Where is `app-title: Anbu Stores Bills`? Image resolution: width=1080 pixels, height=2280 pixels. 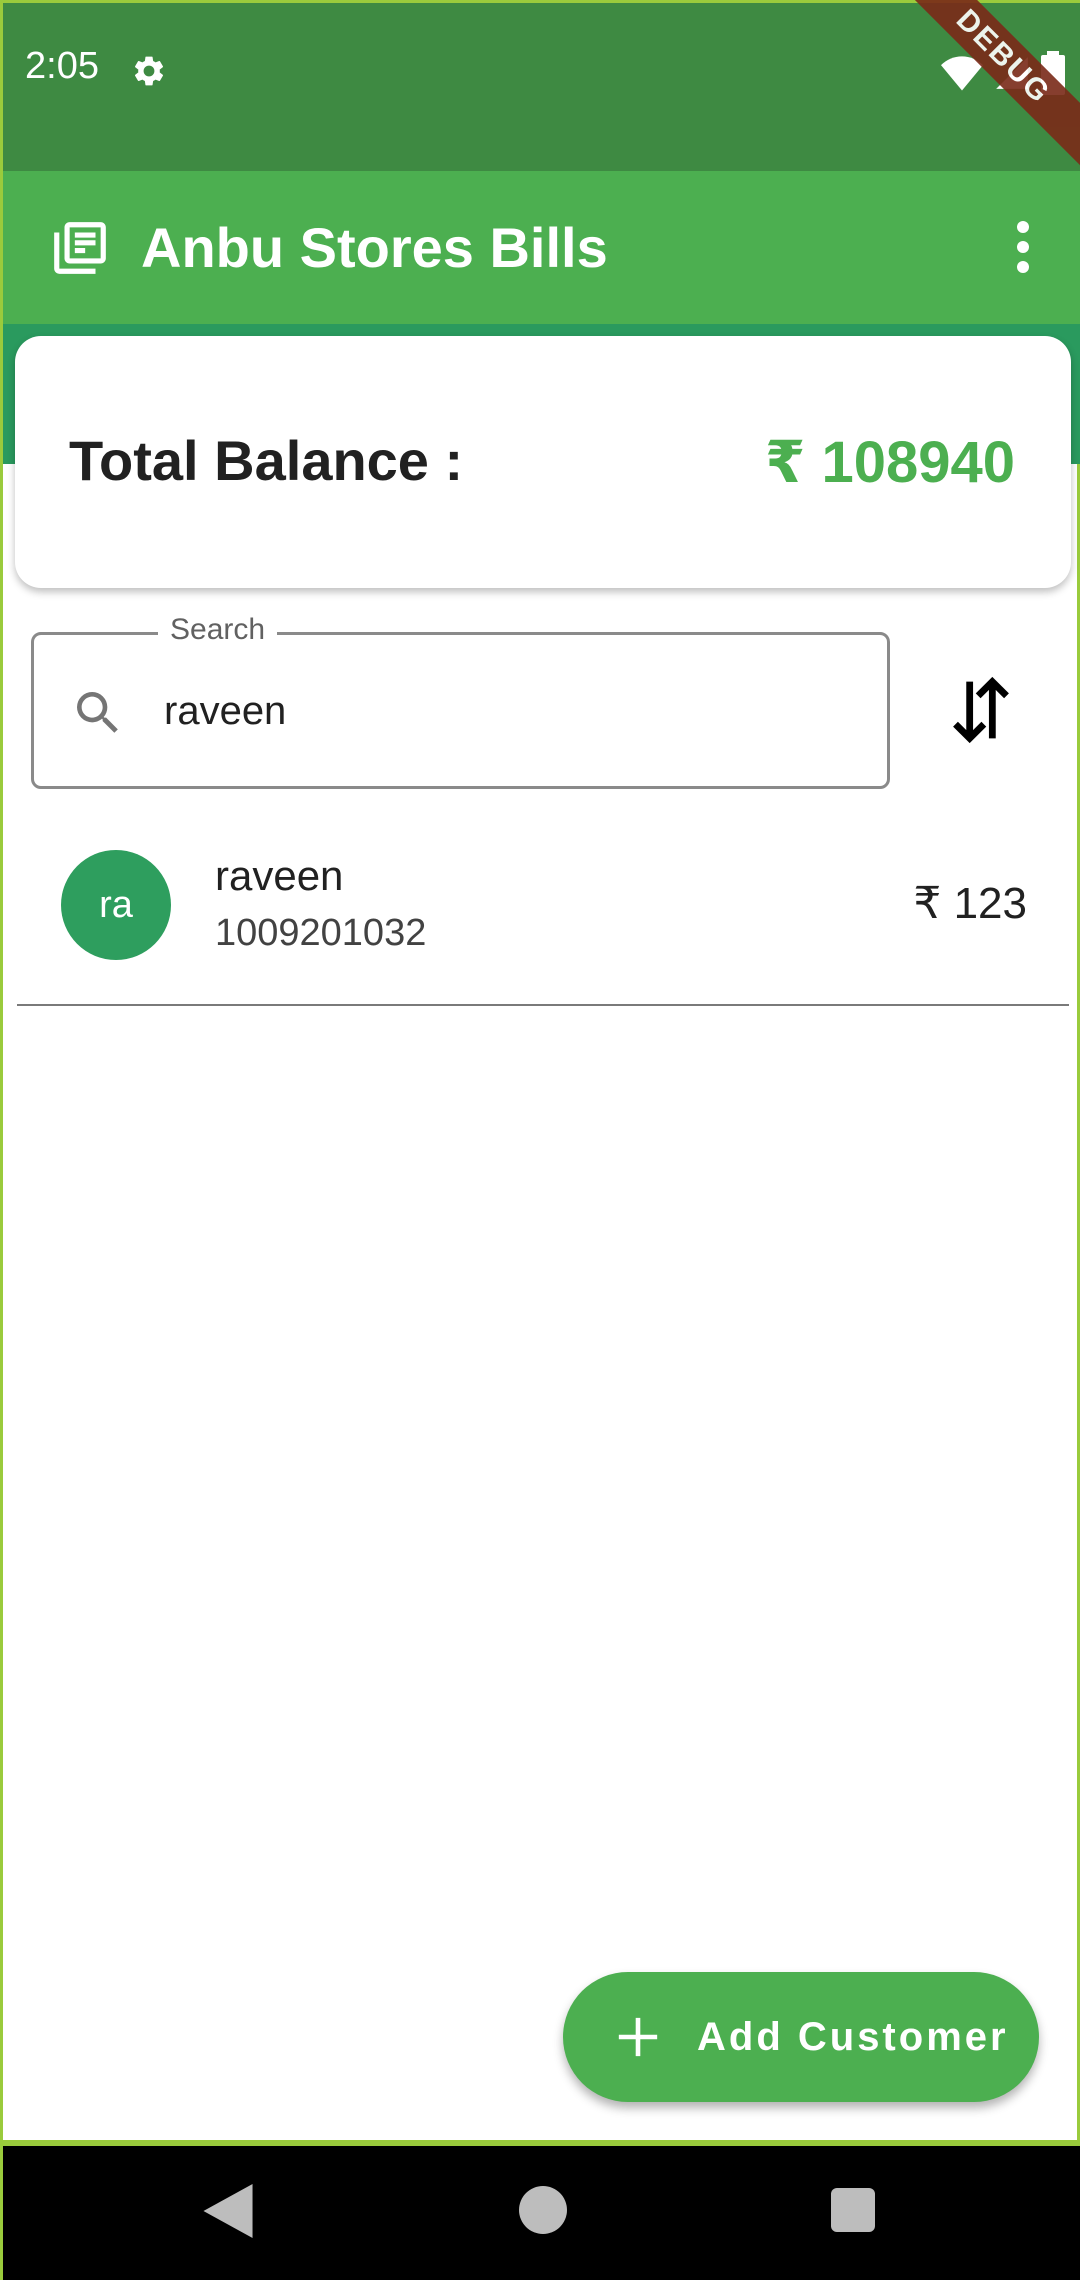 app-title: Anbu Stores Bills is located at coordinates (374, 247).